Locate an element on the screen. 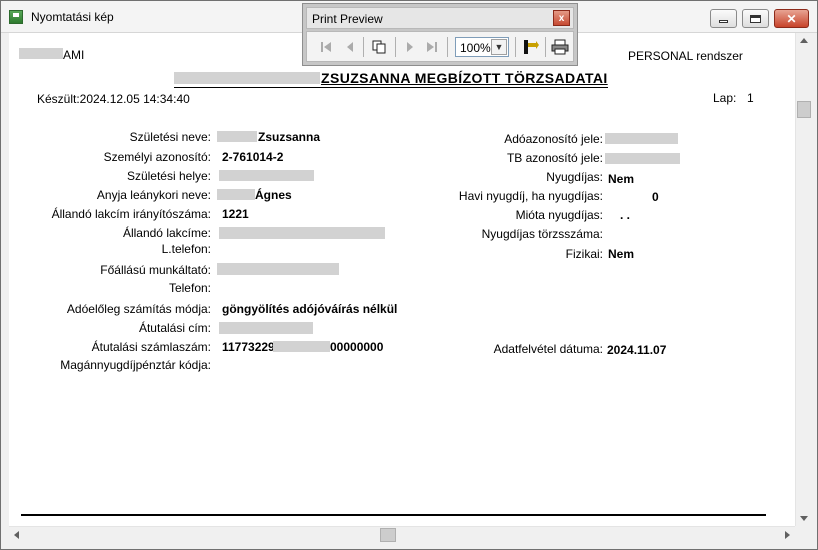 This screenshot has height=550, width=818. close-button: ✕ is located at coordinates (791, 18).